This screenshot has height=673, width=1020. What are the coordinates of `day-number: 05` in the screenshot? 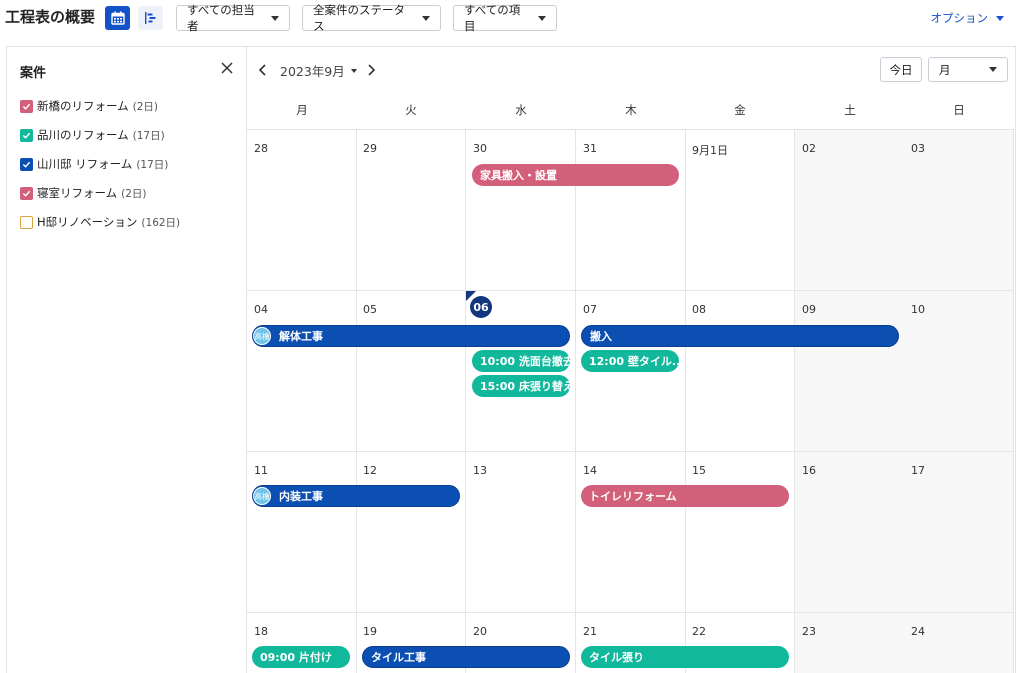 It's located at (370, 309).